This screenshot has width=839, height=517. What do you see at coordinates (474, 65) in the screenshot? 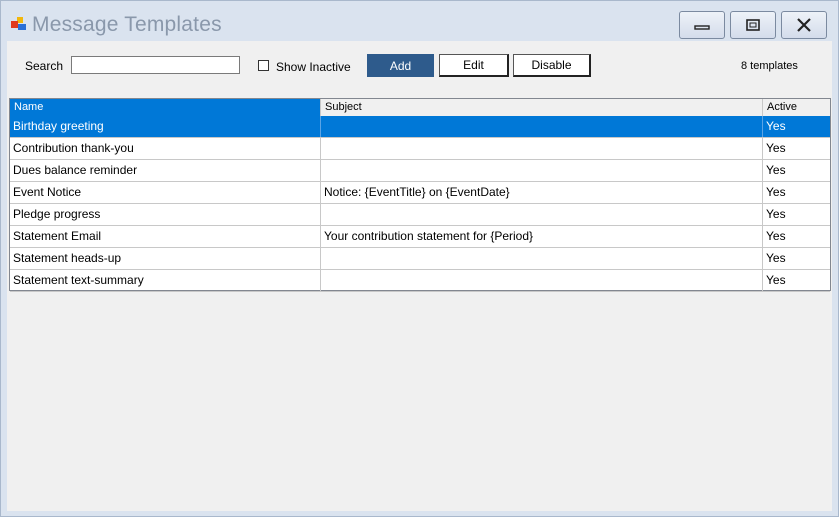
I see `edit-button: Edit` at bounding box center [474, 65].